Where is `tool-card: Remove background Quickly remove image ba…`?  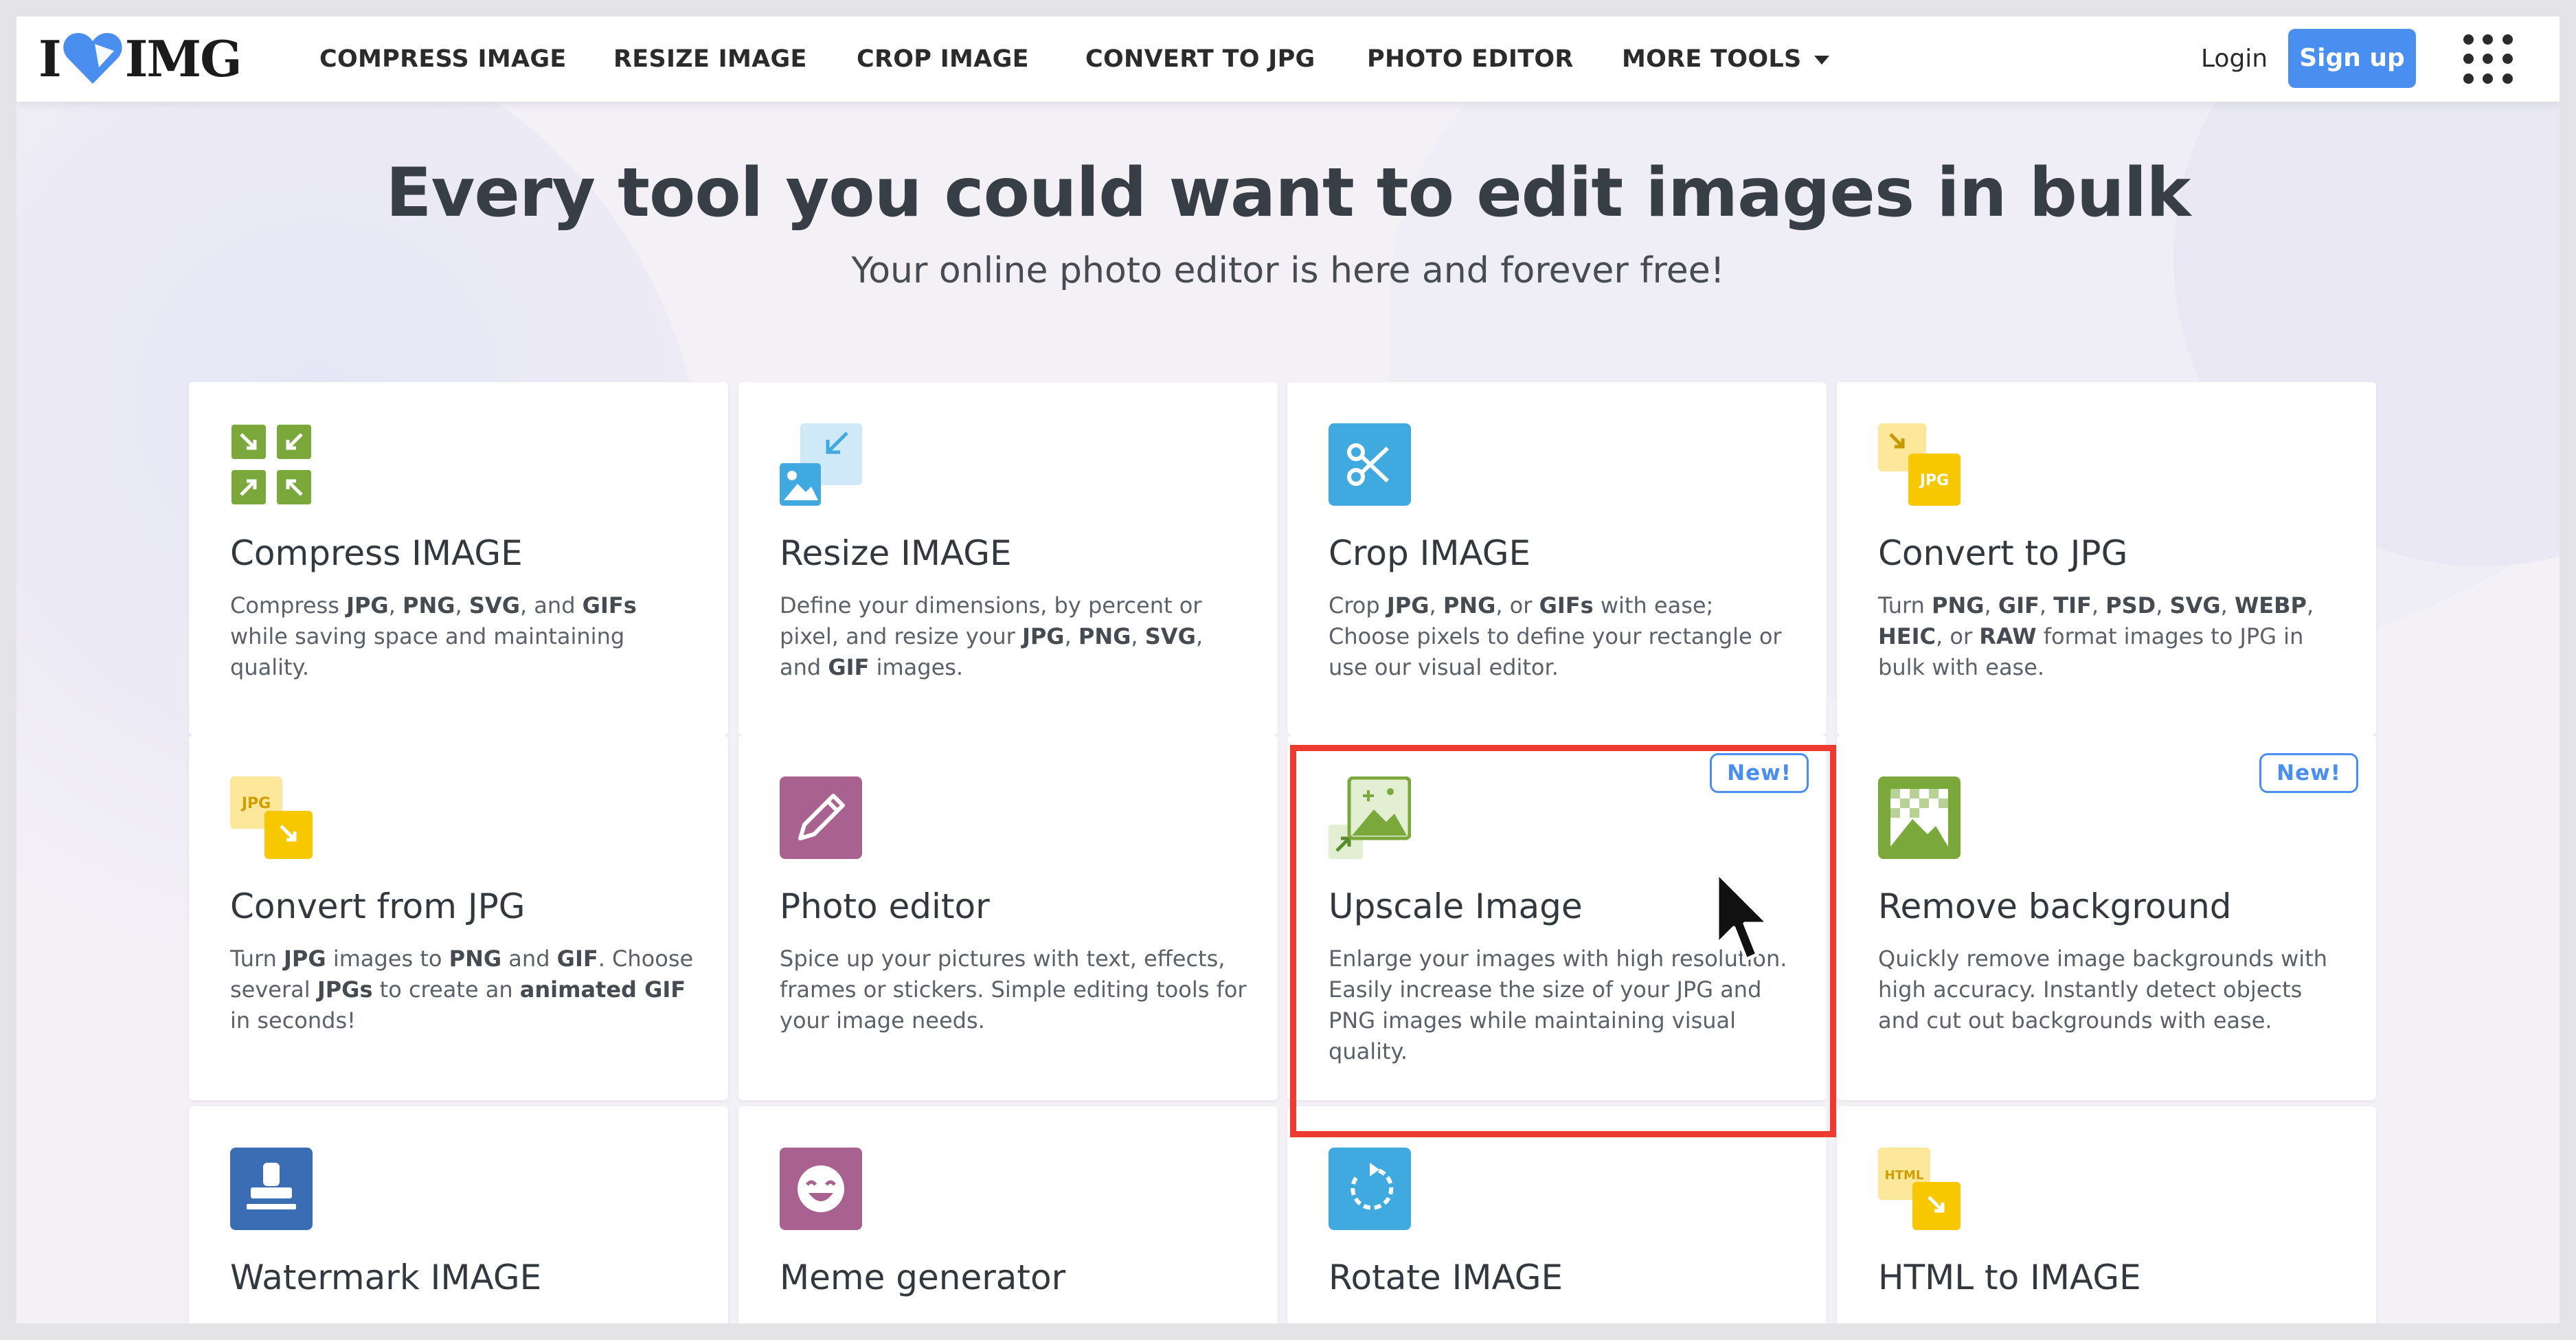
tool-card: Remove background Quickly remove image ba… is located at coordinates (2106, 917).